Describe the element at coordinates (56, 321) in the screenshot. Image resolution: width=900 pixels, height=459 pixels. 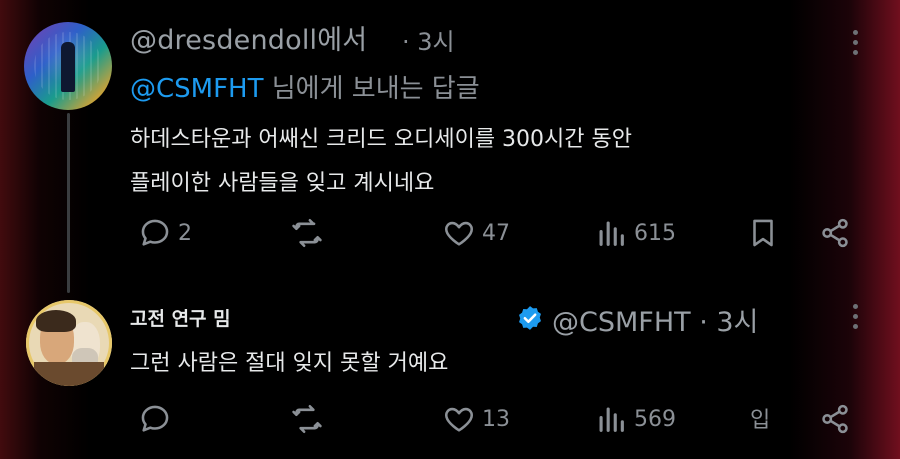
I see `avatar-hair` at that location.